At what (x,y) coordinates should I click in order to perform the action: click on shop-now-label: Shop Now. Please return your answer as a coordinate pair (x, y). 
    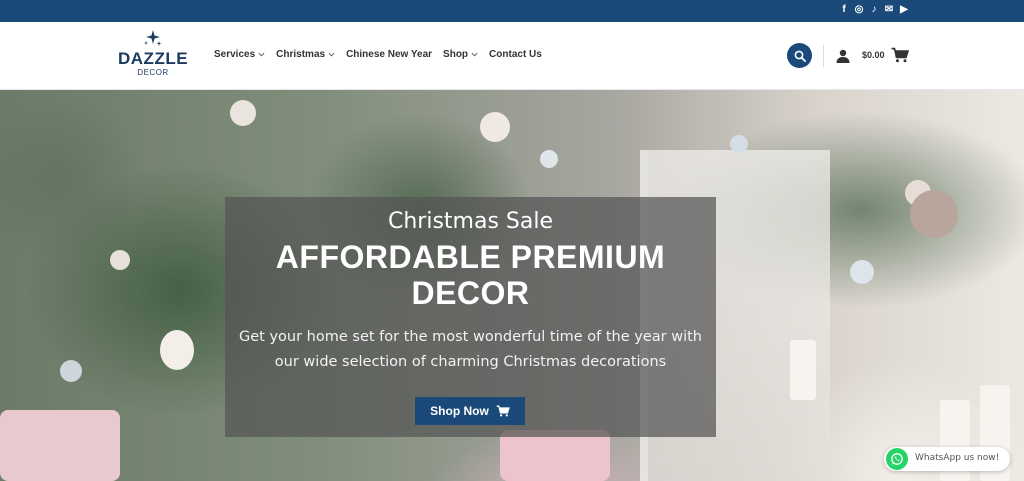
    Looking at the image, I should click on (459, 411).